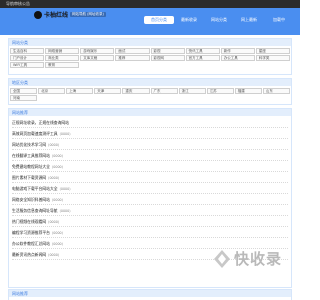 The width and height of the screenshot is (320, 300). I want to click on list-item: 电脑游戏下载平台网站大全 (0000), so click(150, 188).